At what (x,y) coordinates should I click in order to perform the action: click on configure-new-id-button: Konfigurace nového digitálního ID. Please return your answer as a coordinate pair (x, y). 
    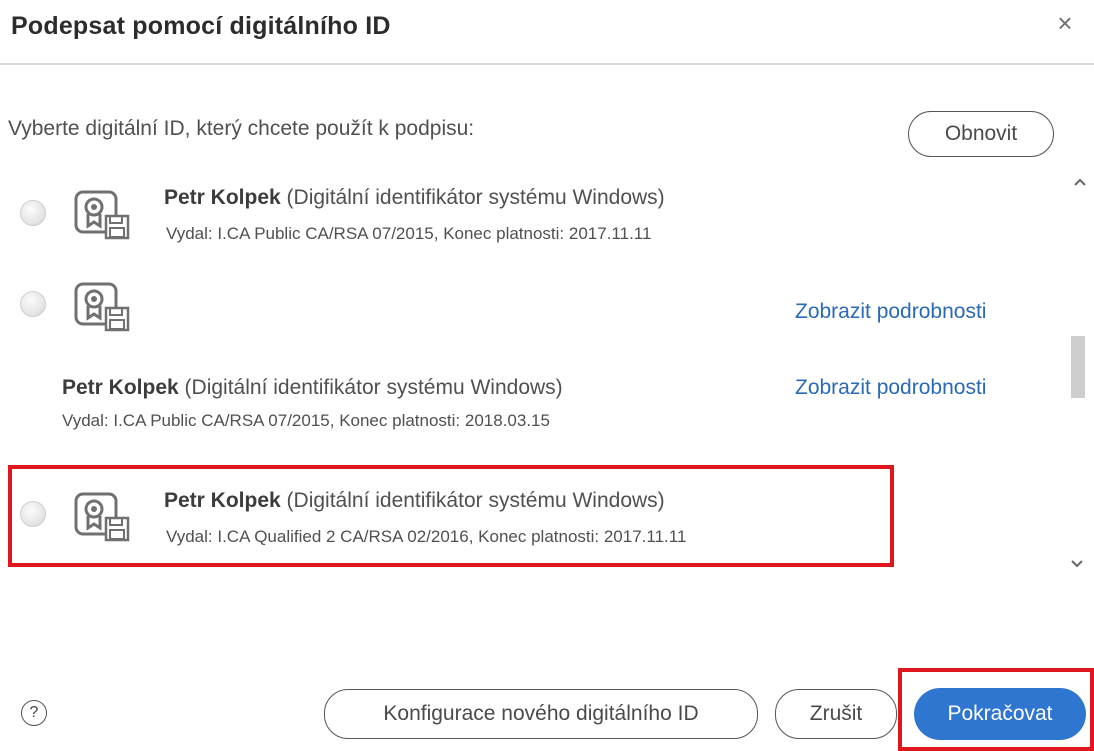
    Looking at the image, I should click on (541, 714).